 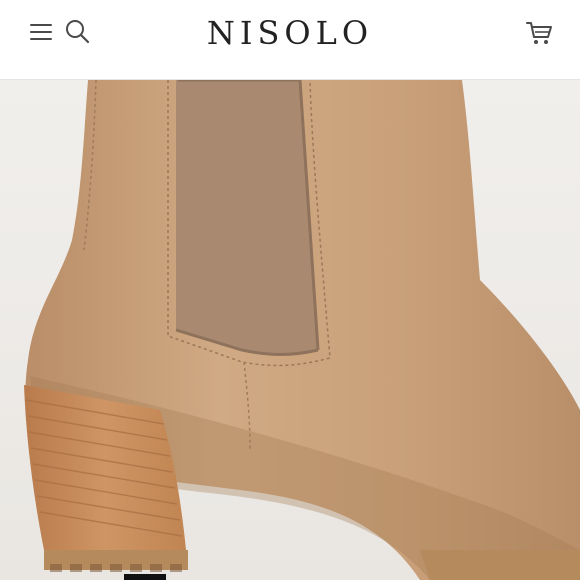 I want to click on brand-logo: NISOLO, so click(x=290, y=33).